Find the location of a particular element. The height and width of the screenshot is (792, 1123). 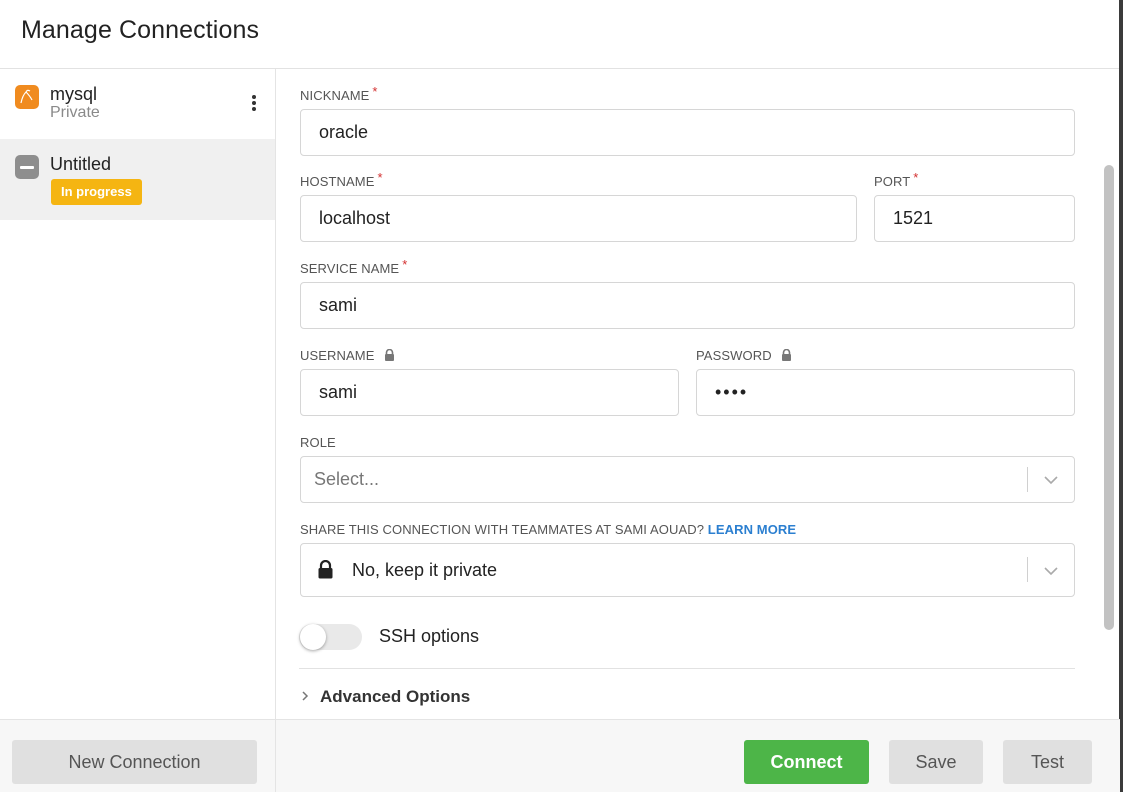

port-label: PORT * is located at coordinates (896, 179).